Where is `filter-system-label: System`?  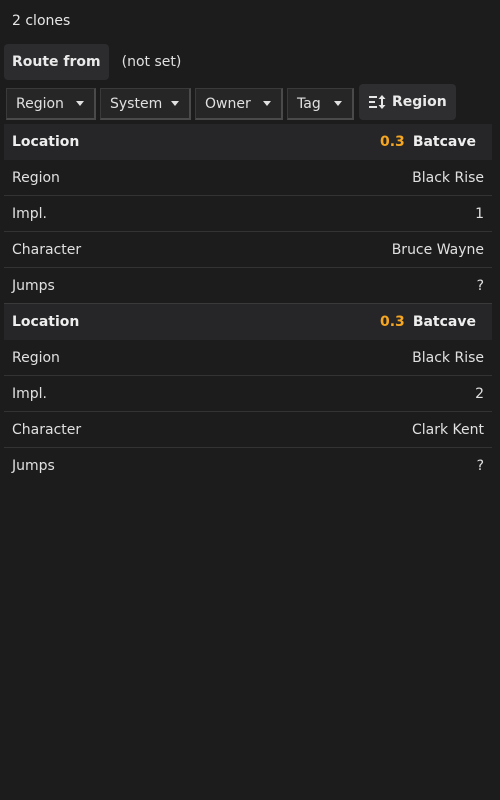 filter-system-label: System is located at coordinates (136, 103).